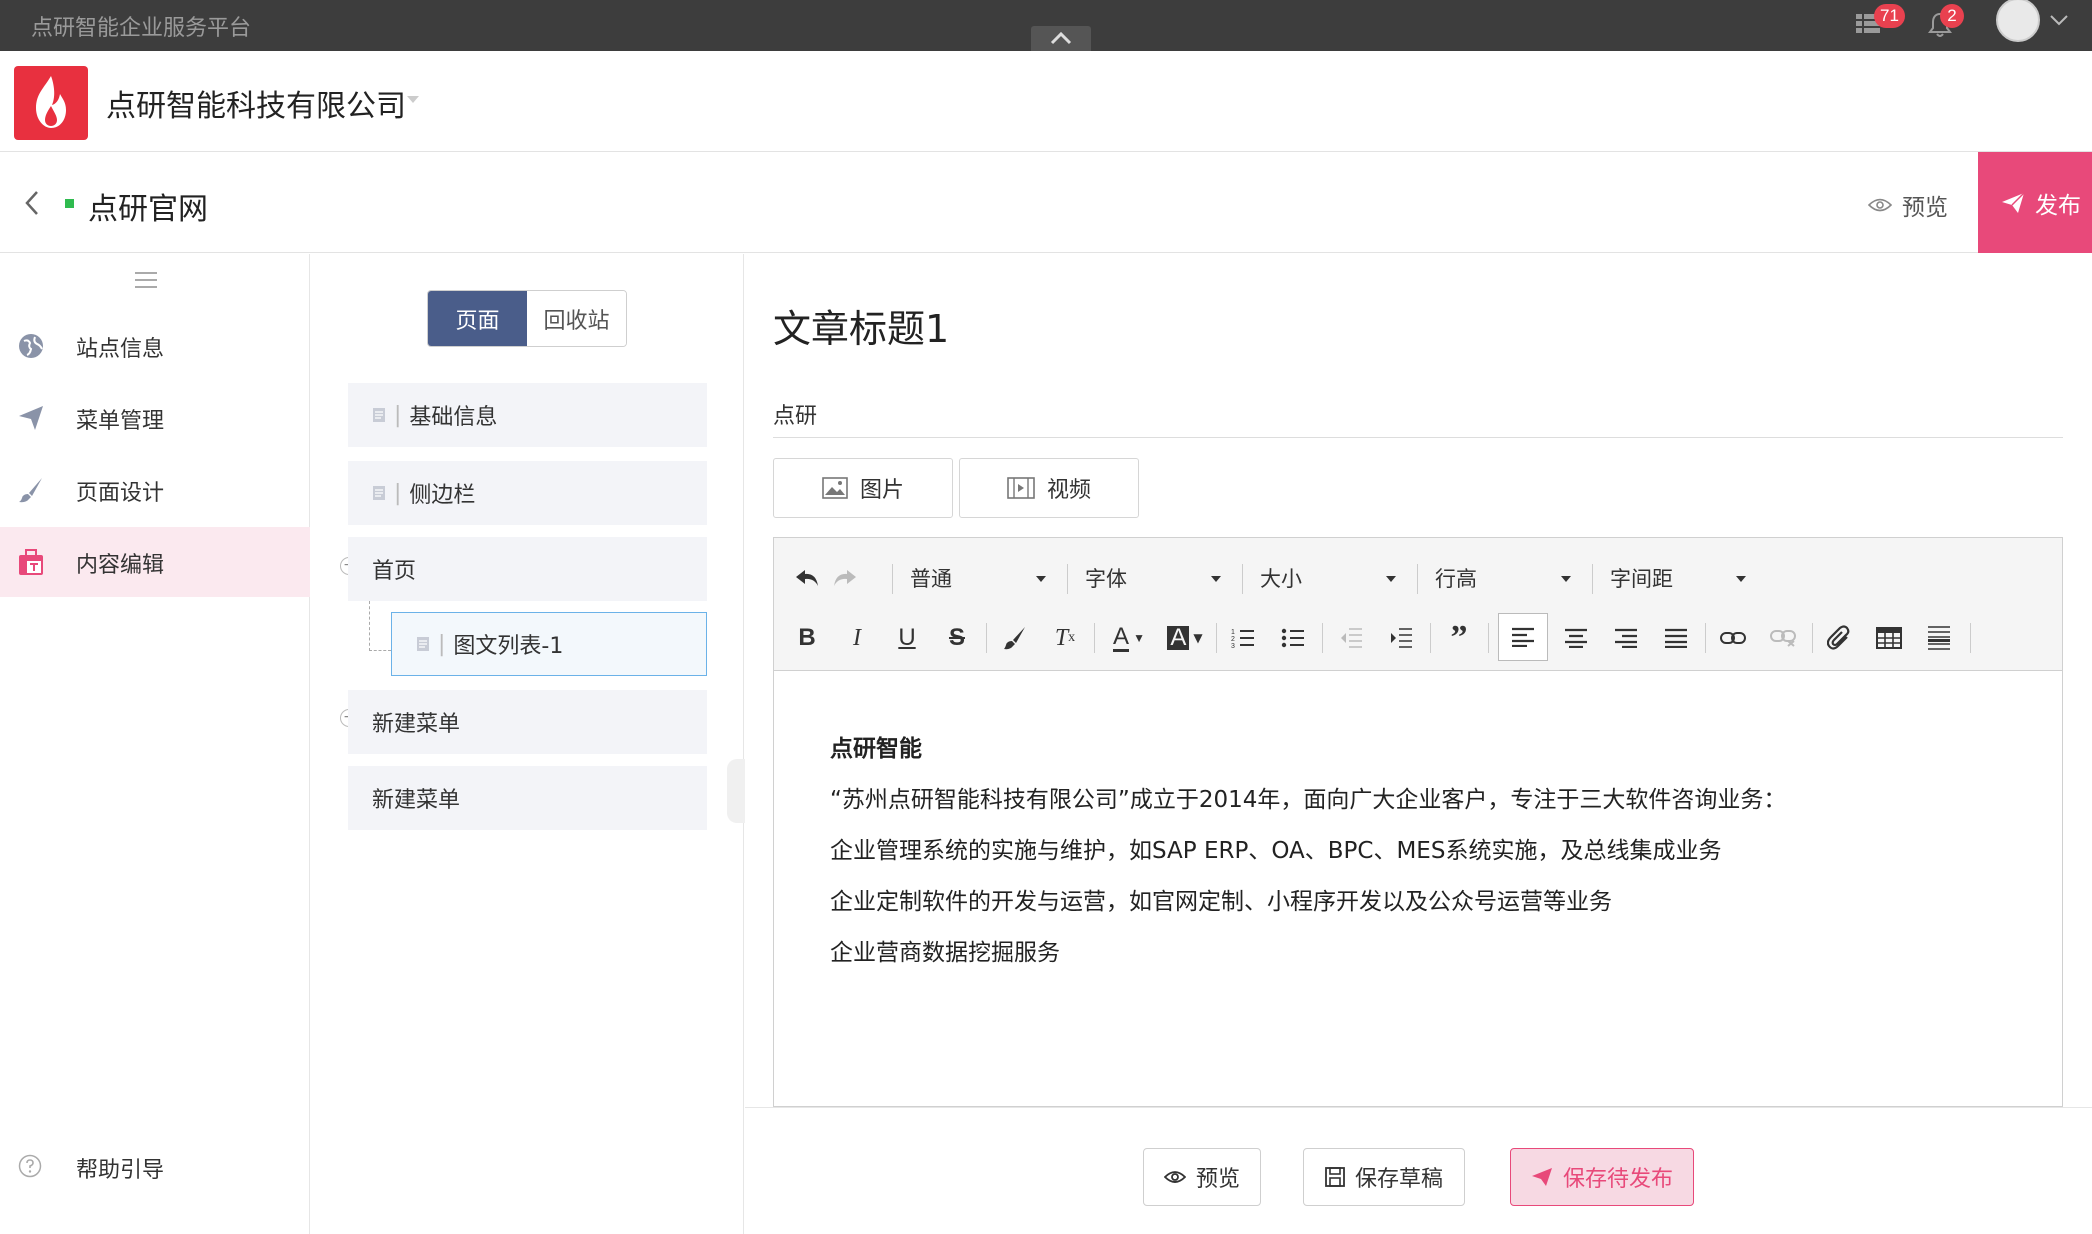  Describe the element at coordinates (527, 415) in the screenshot. I see `tree-node: | 基础信息` at that location.